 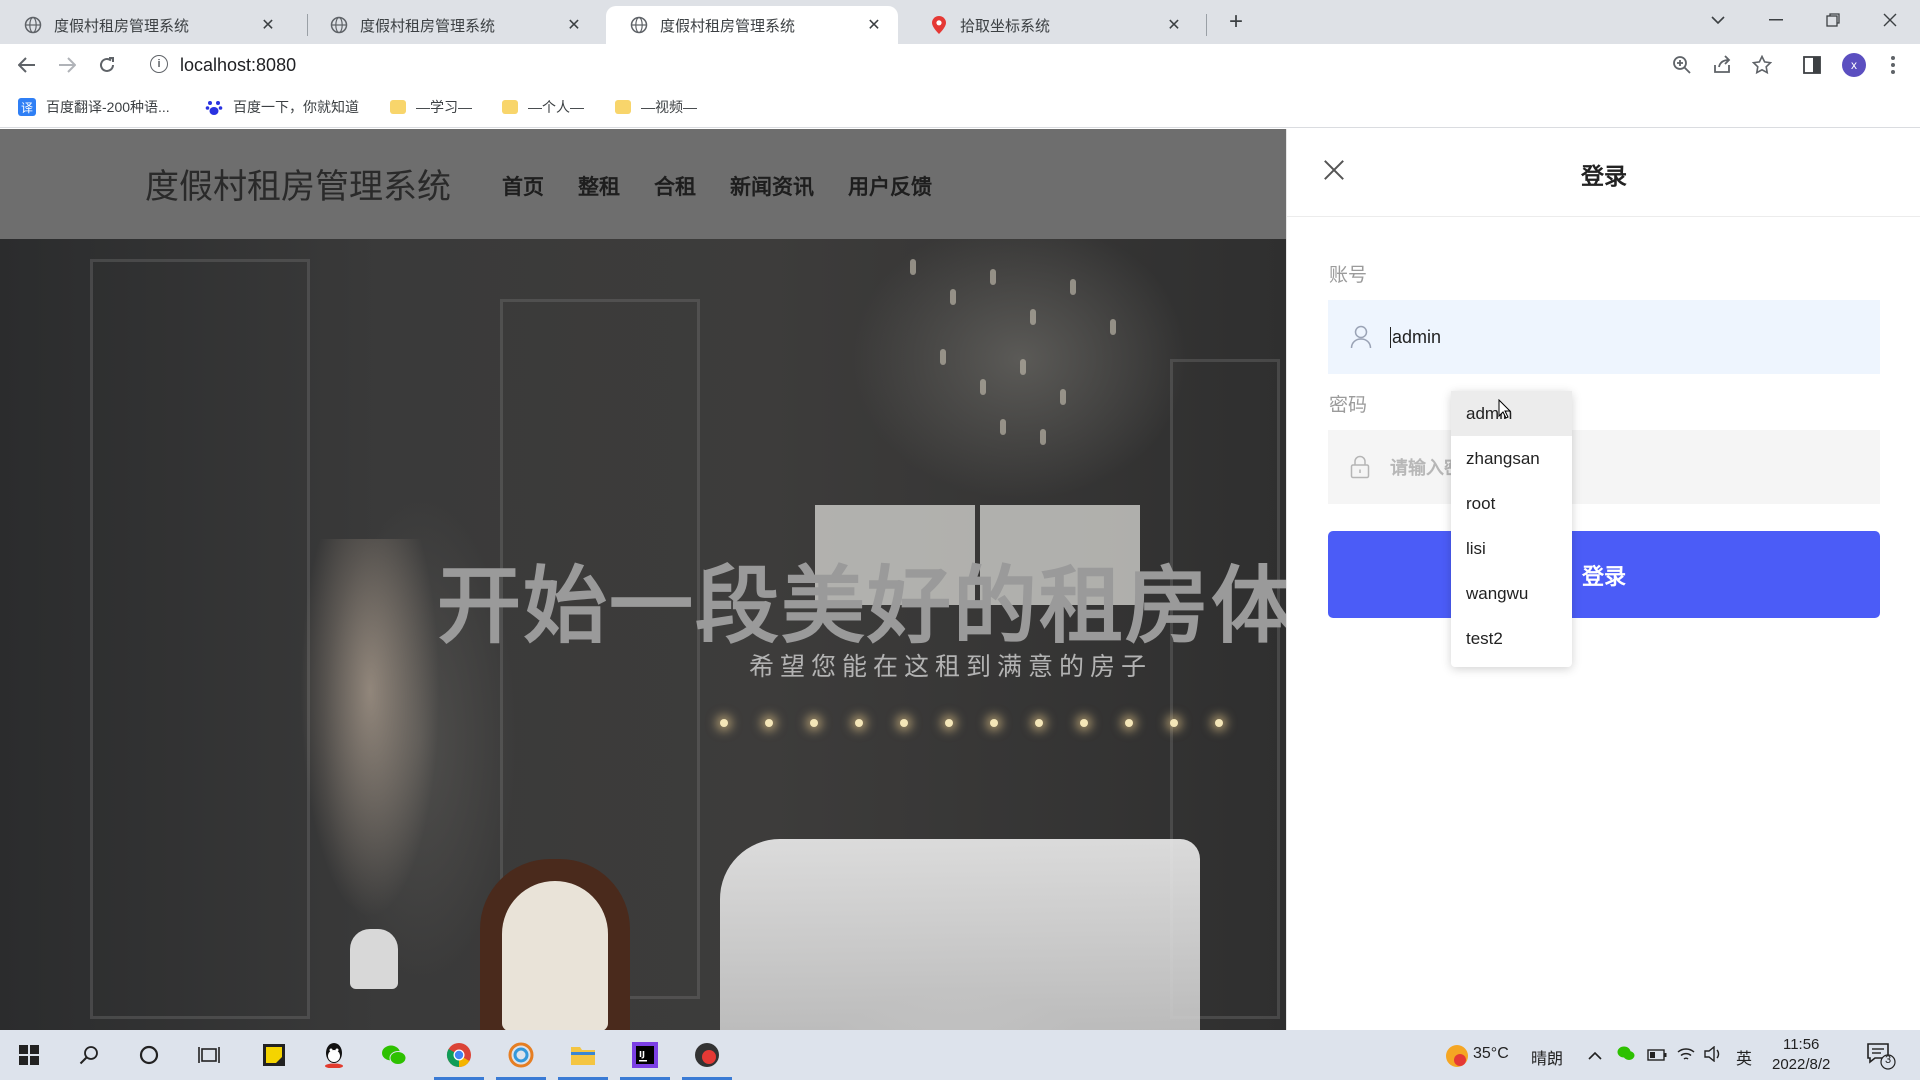 What do you see at coordinates (675, 186) in the screenshot?
I see `nav-shared-rent: 合租` at bounding box center [675, 186].